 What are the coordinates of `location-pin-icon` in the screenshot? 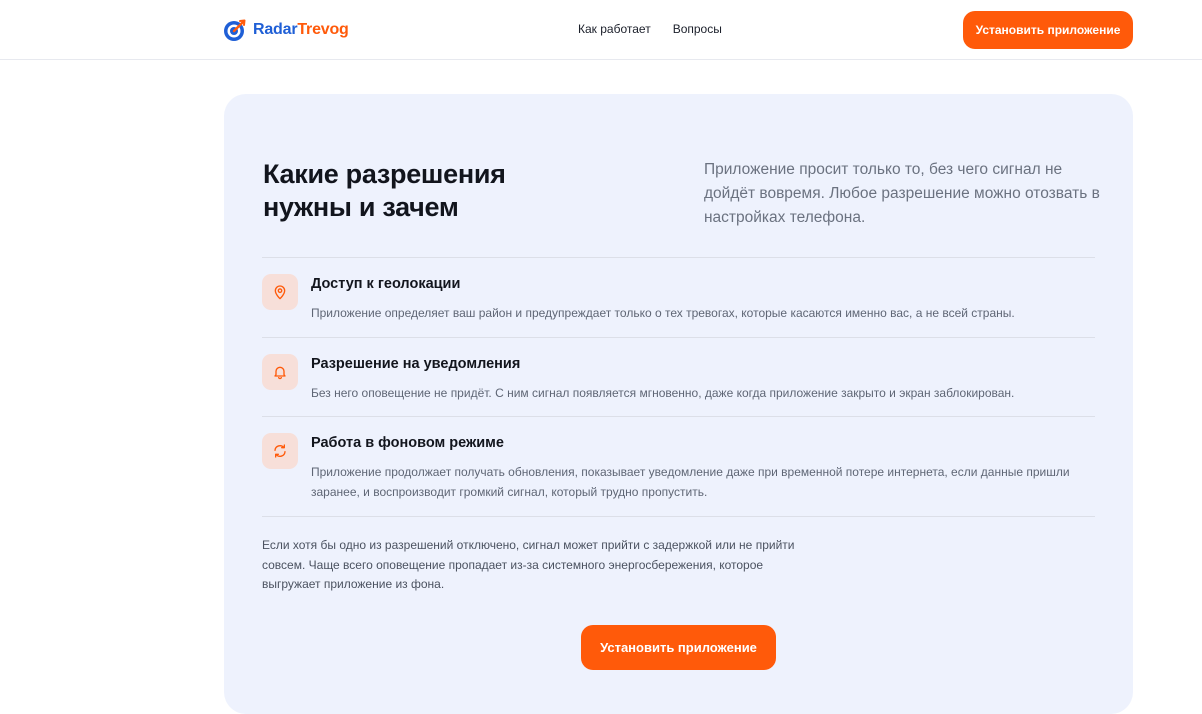 It's located at (280, 292).